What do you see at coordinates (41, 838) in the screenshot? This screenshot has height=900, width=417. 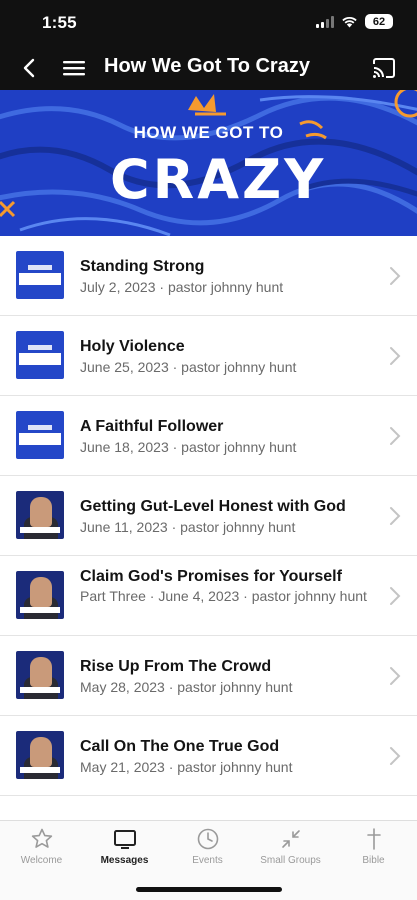 I see `star-icon` at bounding box center [41, 838].